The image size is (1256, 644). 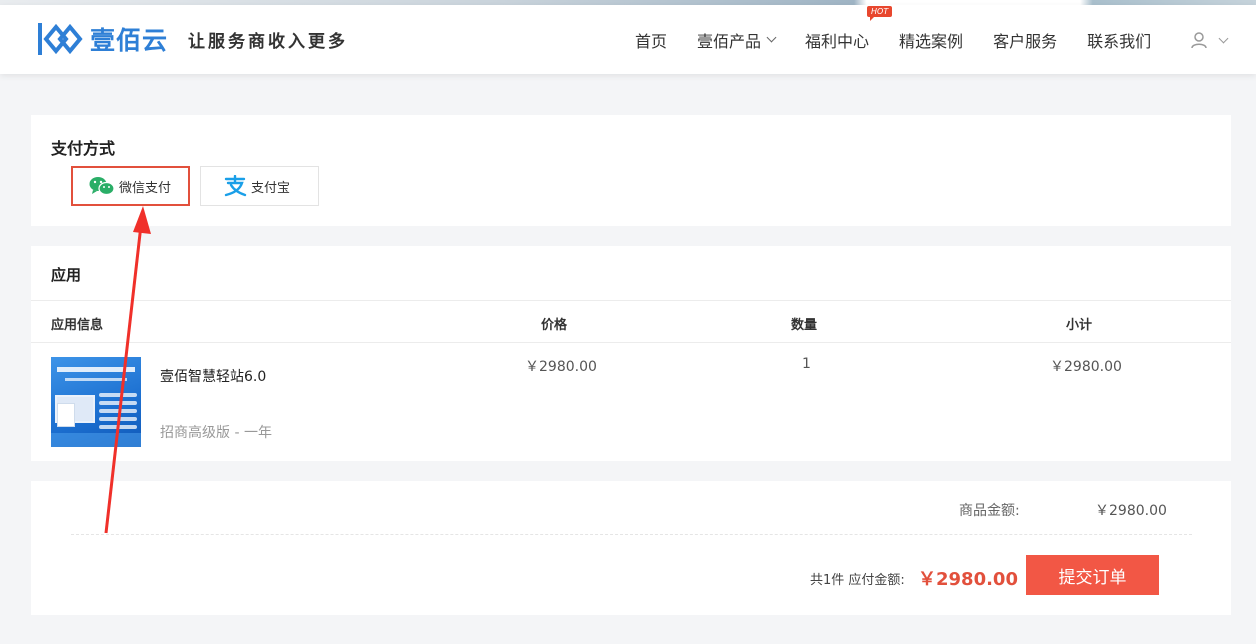 What do you see at coordinates (554, 325) in the screenshot?
I see `col-header-price: 价格` at bounding box center [554, 325].